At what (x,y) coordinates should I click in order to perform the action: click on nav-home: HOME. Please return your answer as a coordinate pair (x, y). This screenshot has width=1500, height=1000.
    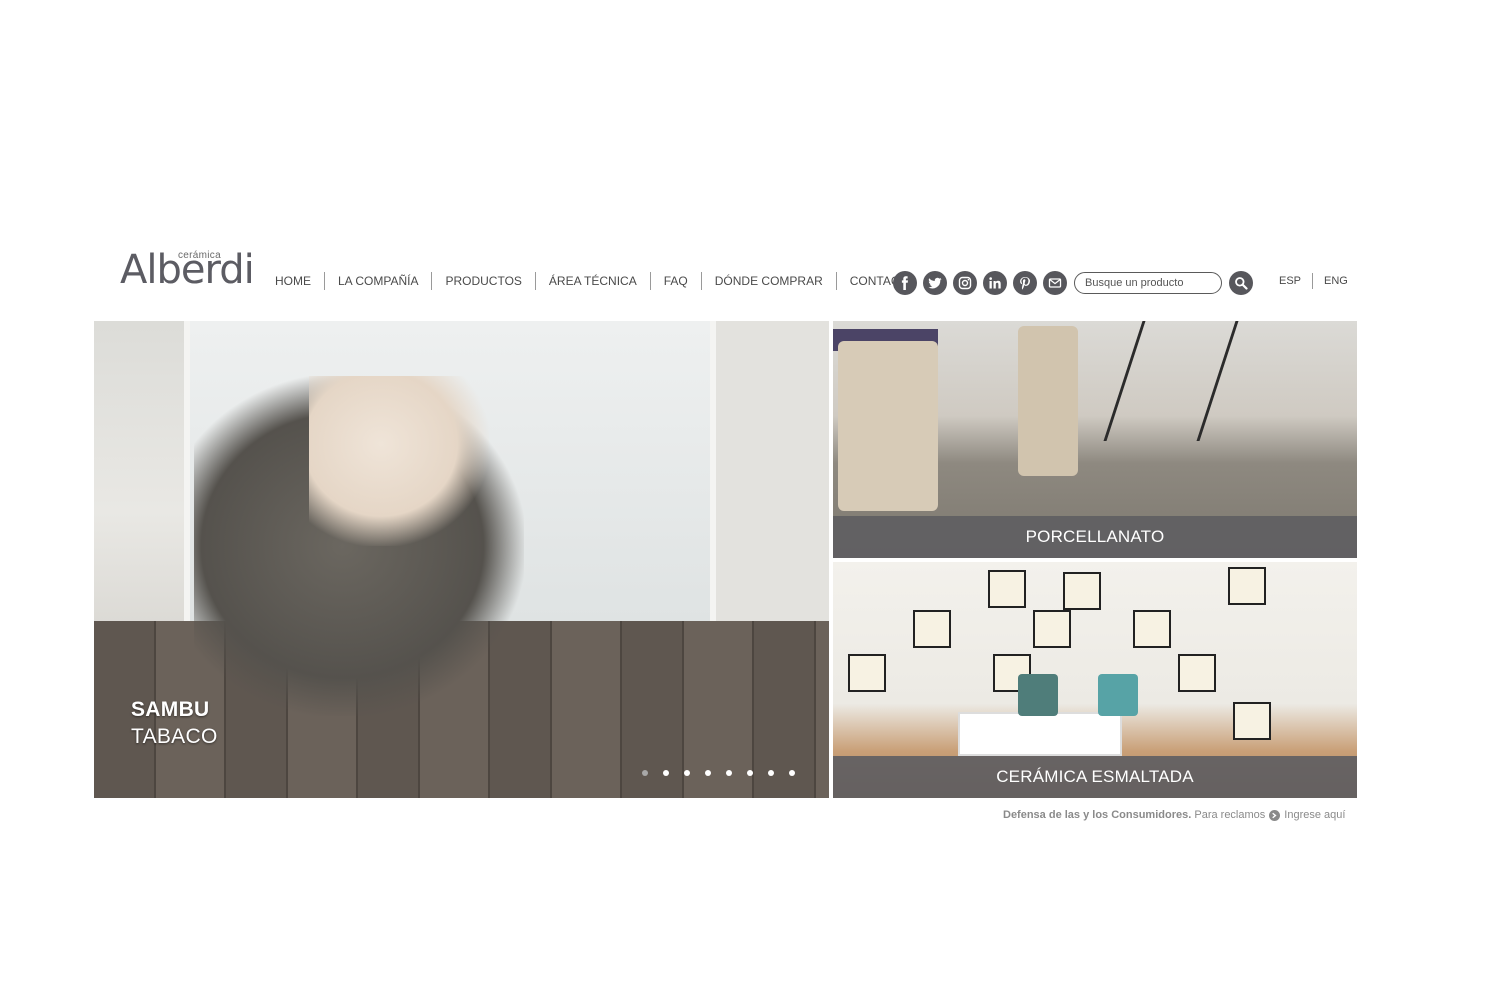
    Looking at the image, I should click on (293, 281).